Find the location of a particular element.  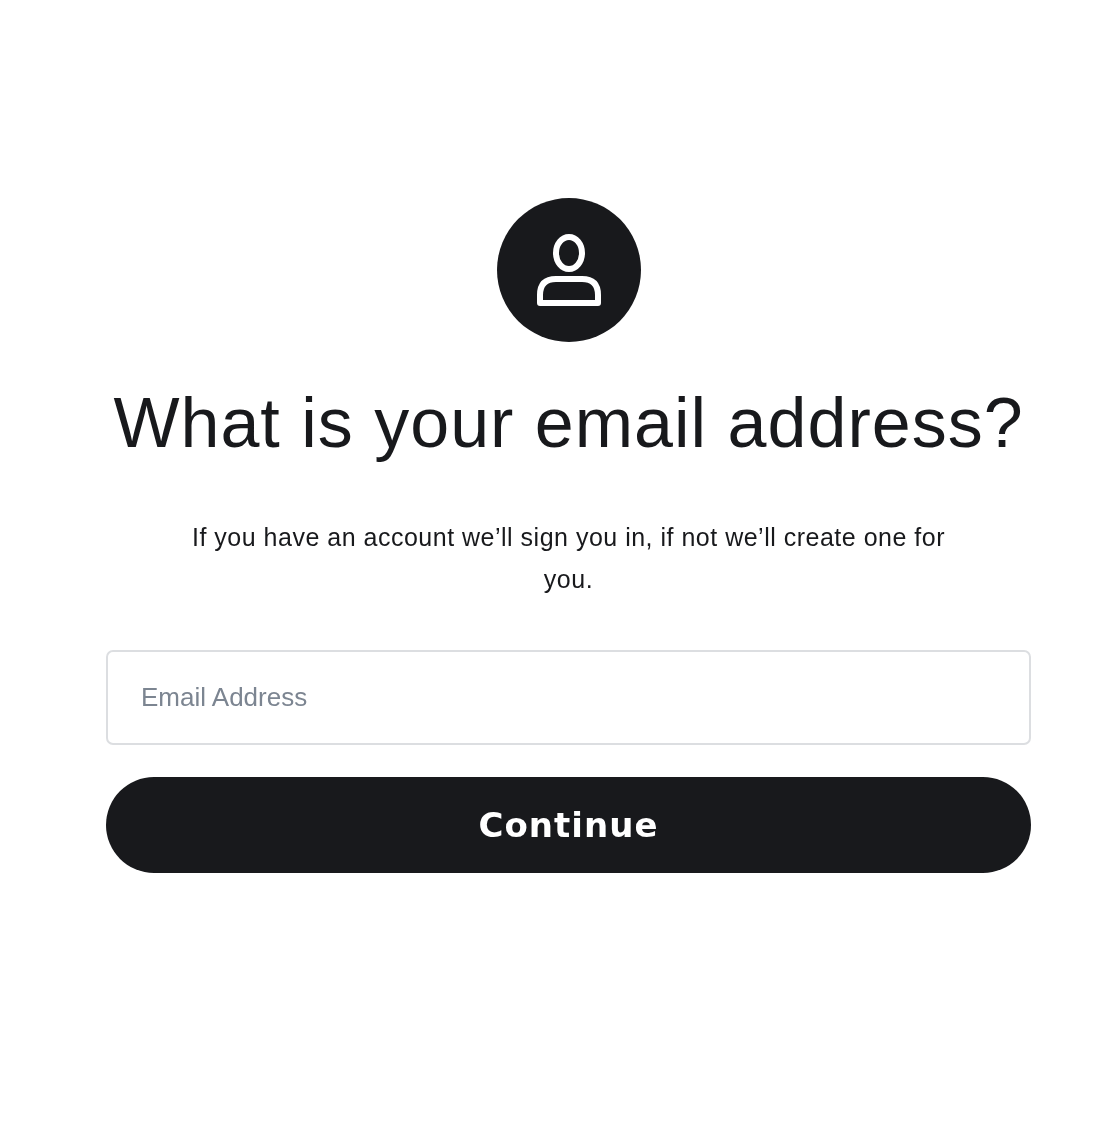

user-icon is located at coordinates (568, 270).